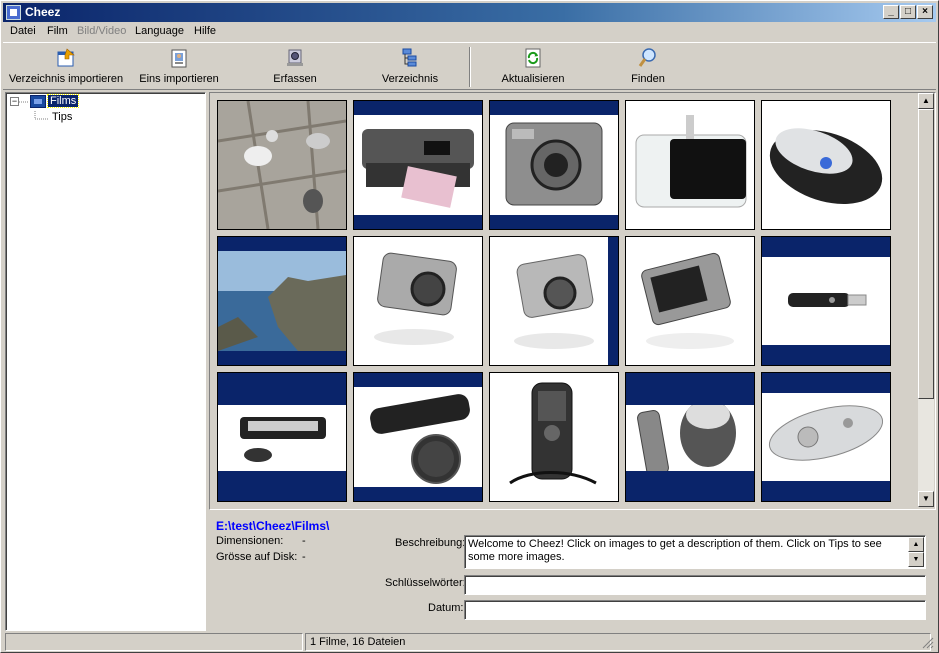 The image size is (939, 653). Describe the element at coordinates (295, 57) in the screenshot. I see `camera-capture-icon` at that location.